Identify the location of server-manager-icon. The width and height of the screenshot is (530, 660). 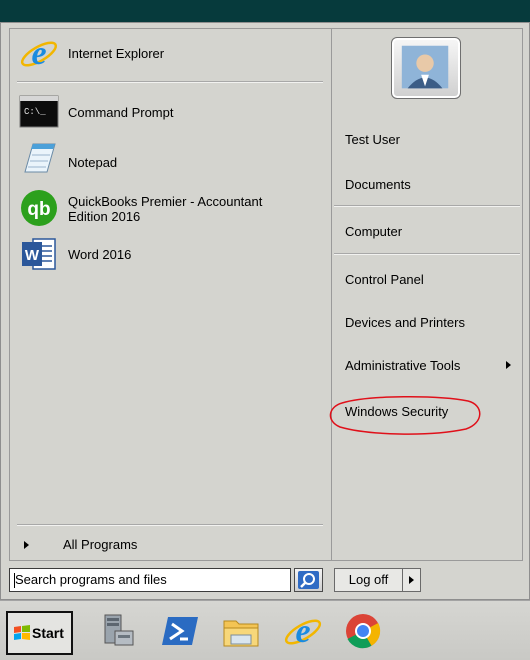
(117, 631).